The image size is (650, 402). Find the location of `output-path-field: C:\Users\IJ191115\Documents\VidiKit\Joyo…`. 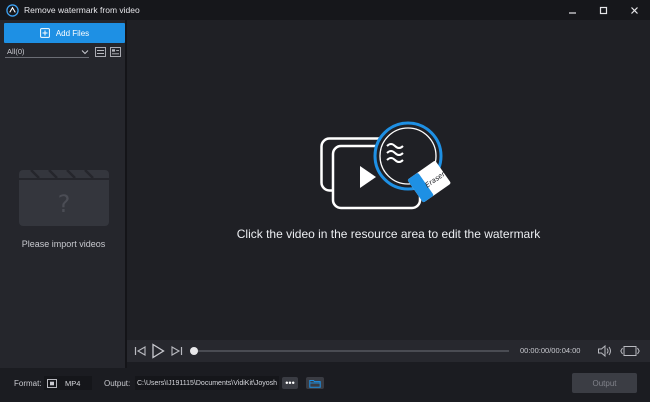

output-path-field: C:\Users\IJ191115\Documents\VidiKit\Joyo… is located at coordinates (207, 383).